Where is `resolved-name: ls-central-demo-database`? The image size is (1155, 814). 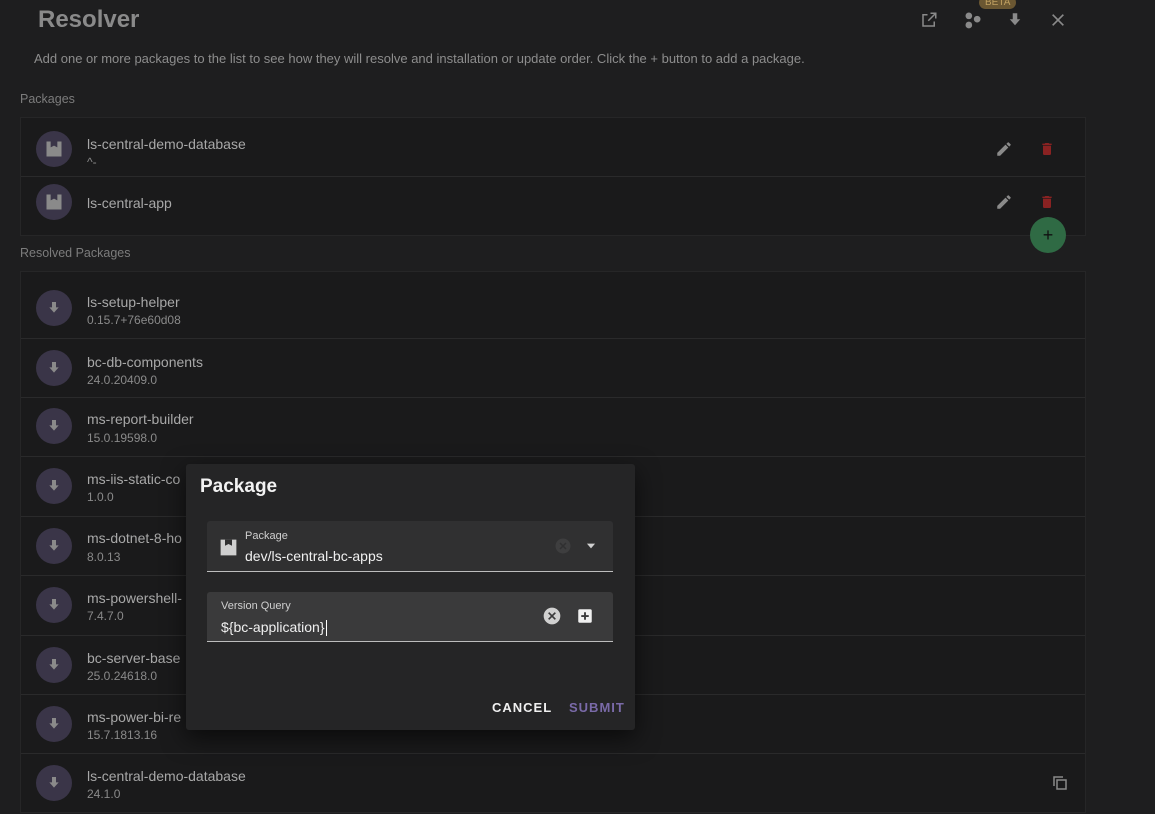 resolved-name: ls-central-demo-database is located at coordinates (166, 776).